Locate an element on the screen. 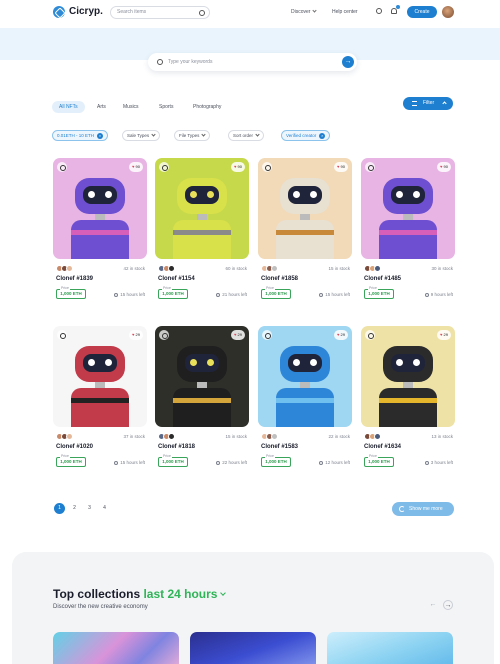 The image size is (500, 664). page-1: 1 is located at coordinates (59, 508).